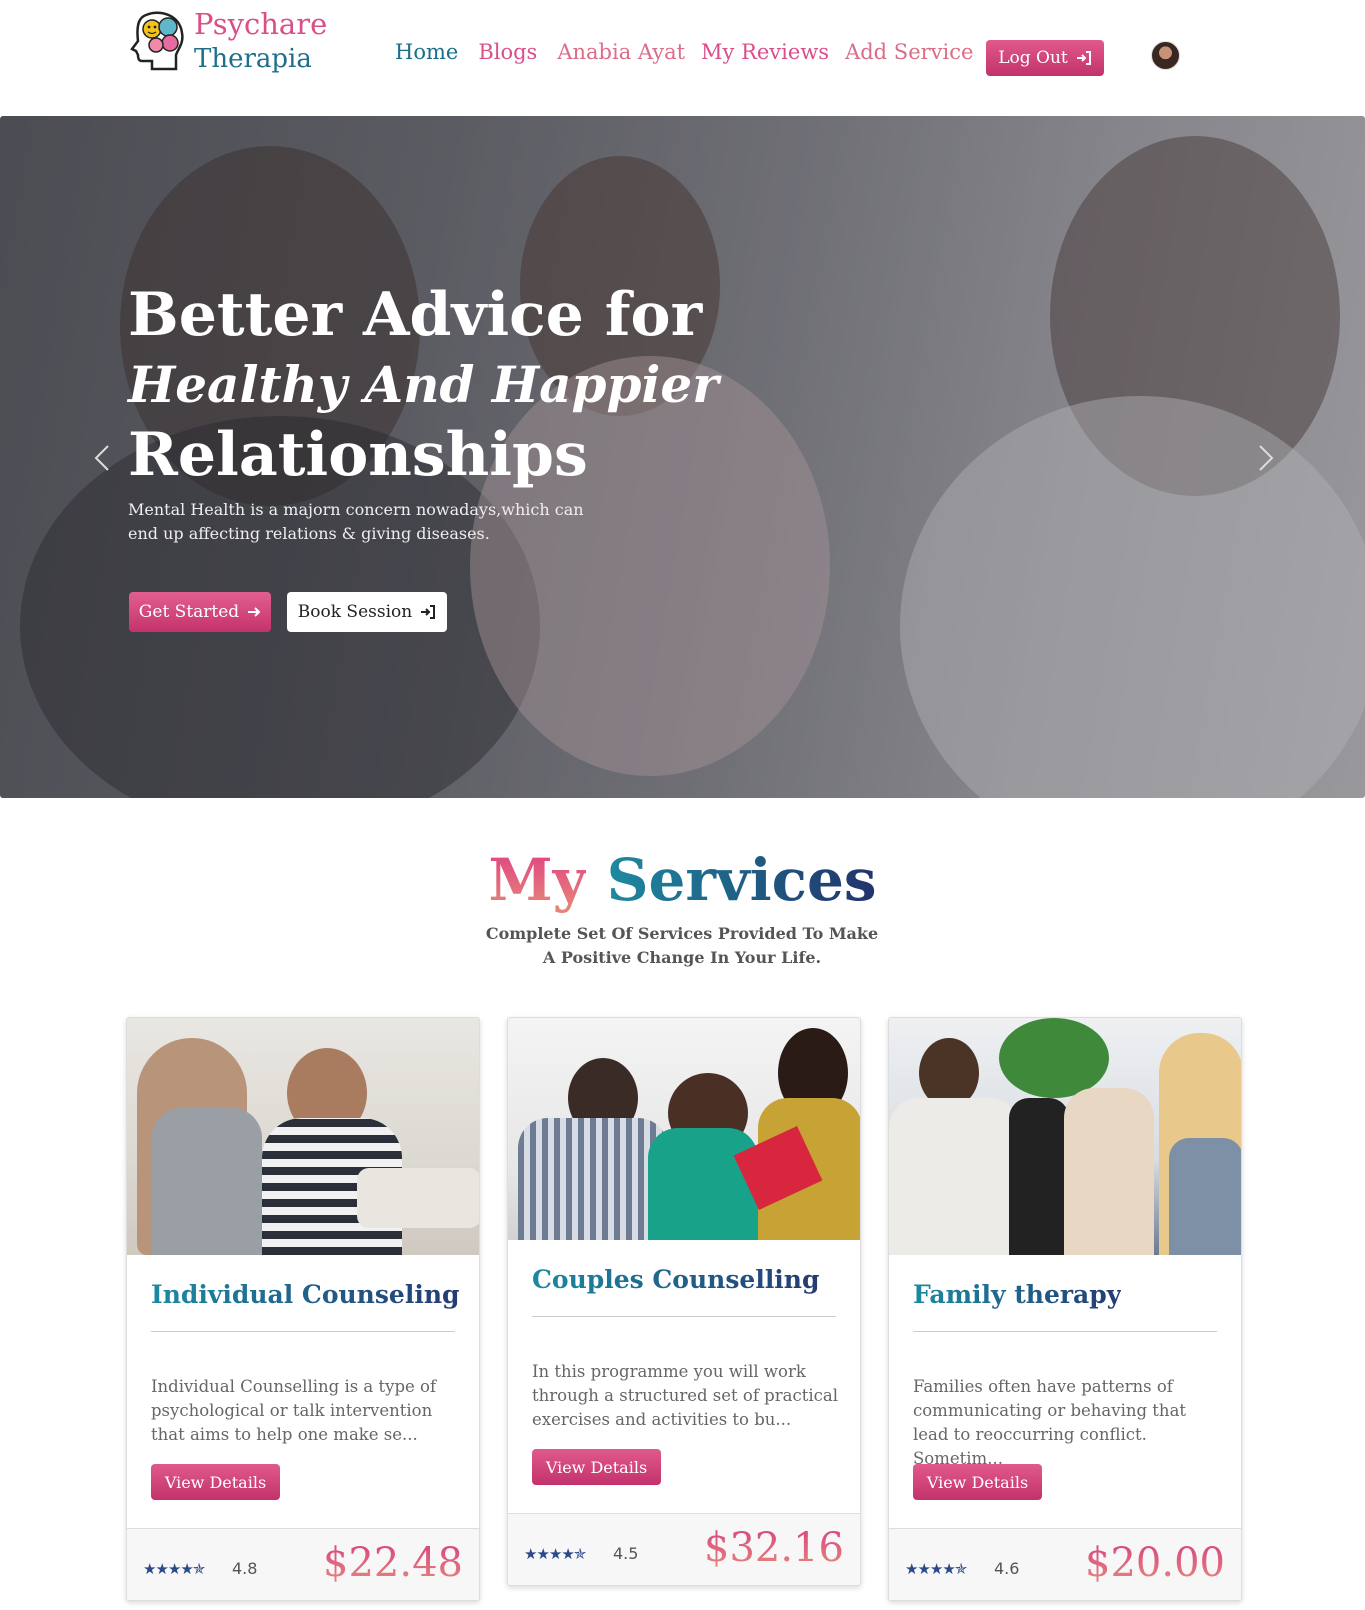 The width and height of the screenshot is (1365, 1610). I want to click on service-card-title: Individual Counseling, so click(305, 1294).